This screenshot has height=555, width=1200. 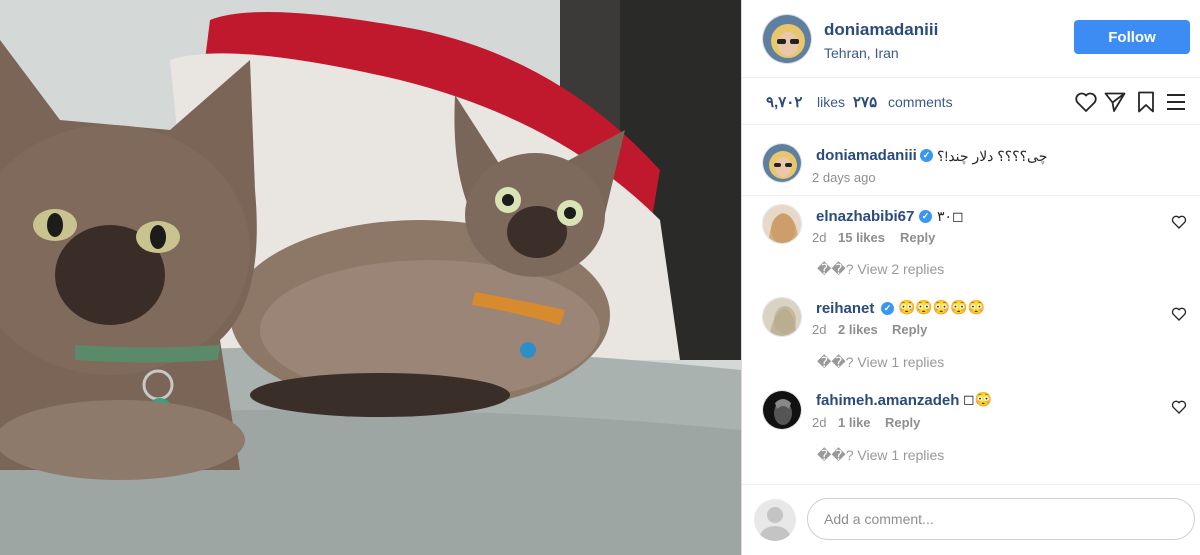 I want to click on post-stats-bar: ۹,۷۰۲ likes ۲۷۵ comments, so click(x=971, y=102).